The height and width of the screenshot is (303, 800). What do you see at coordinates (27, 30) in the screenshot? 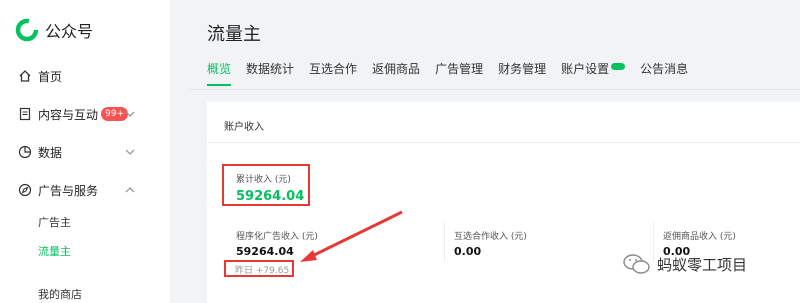
I see `wechat-logo-icon` at bounding box center [27, 30].